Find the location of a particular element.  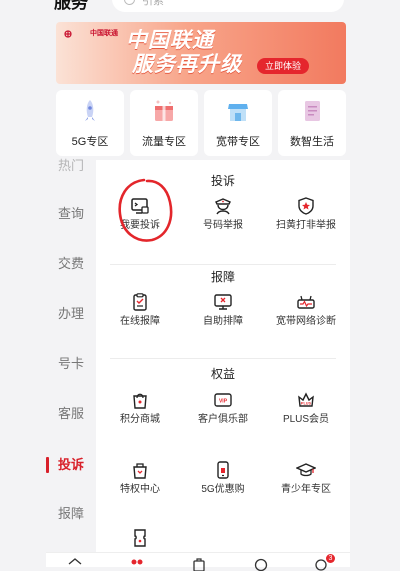

officer-icon is located at coordinates (223, 206).